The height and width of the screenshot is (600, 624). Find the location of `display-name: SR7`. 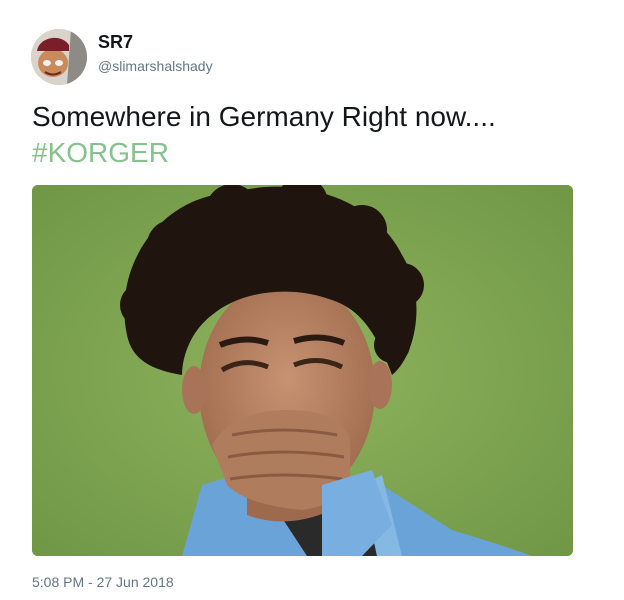

display-name: SR7 is located at coordinates (115, 42).